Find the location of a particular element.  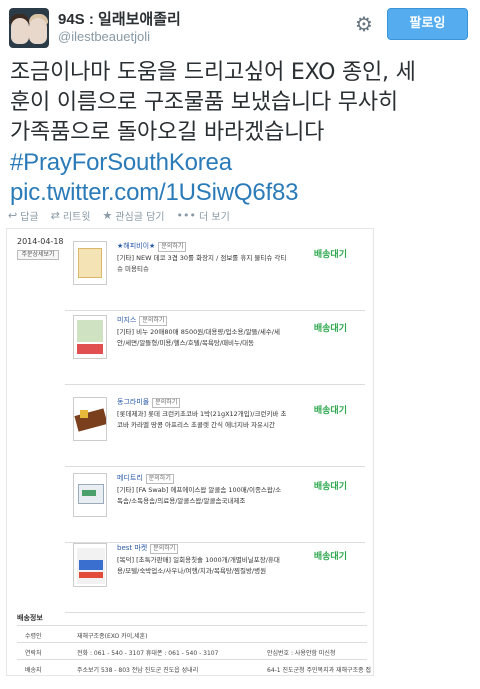

tweet-actions: ↩ 답글 ⇄ 리트윗 ★ 관심글 담기 ••• 더 보기 is located at coordinates (119, 215).